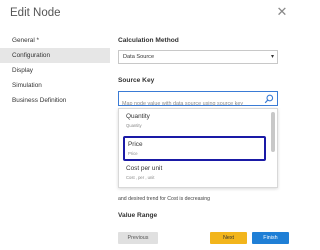 This screenshot has height=250, width=320. Describe the element at coordinates (139, 57) in the screenshot. I see `calculation-method-value: Data Source` at that location.